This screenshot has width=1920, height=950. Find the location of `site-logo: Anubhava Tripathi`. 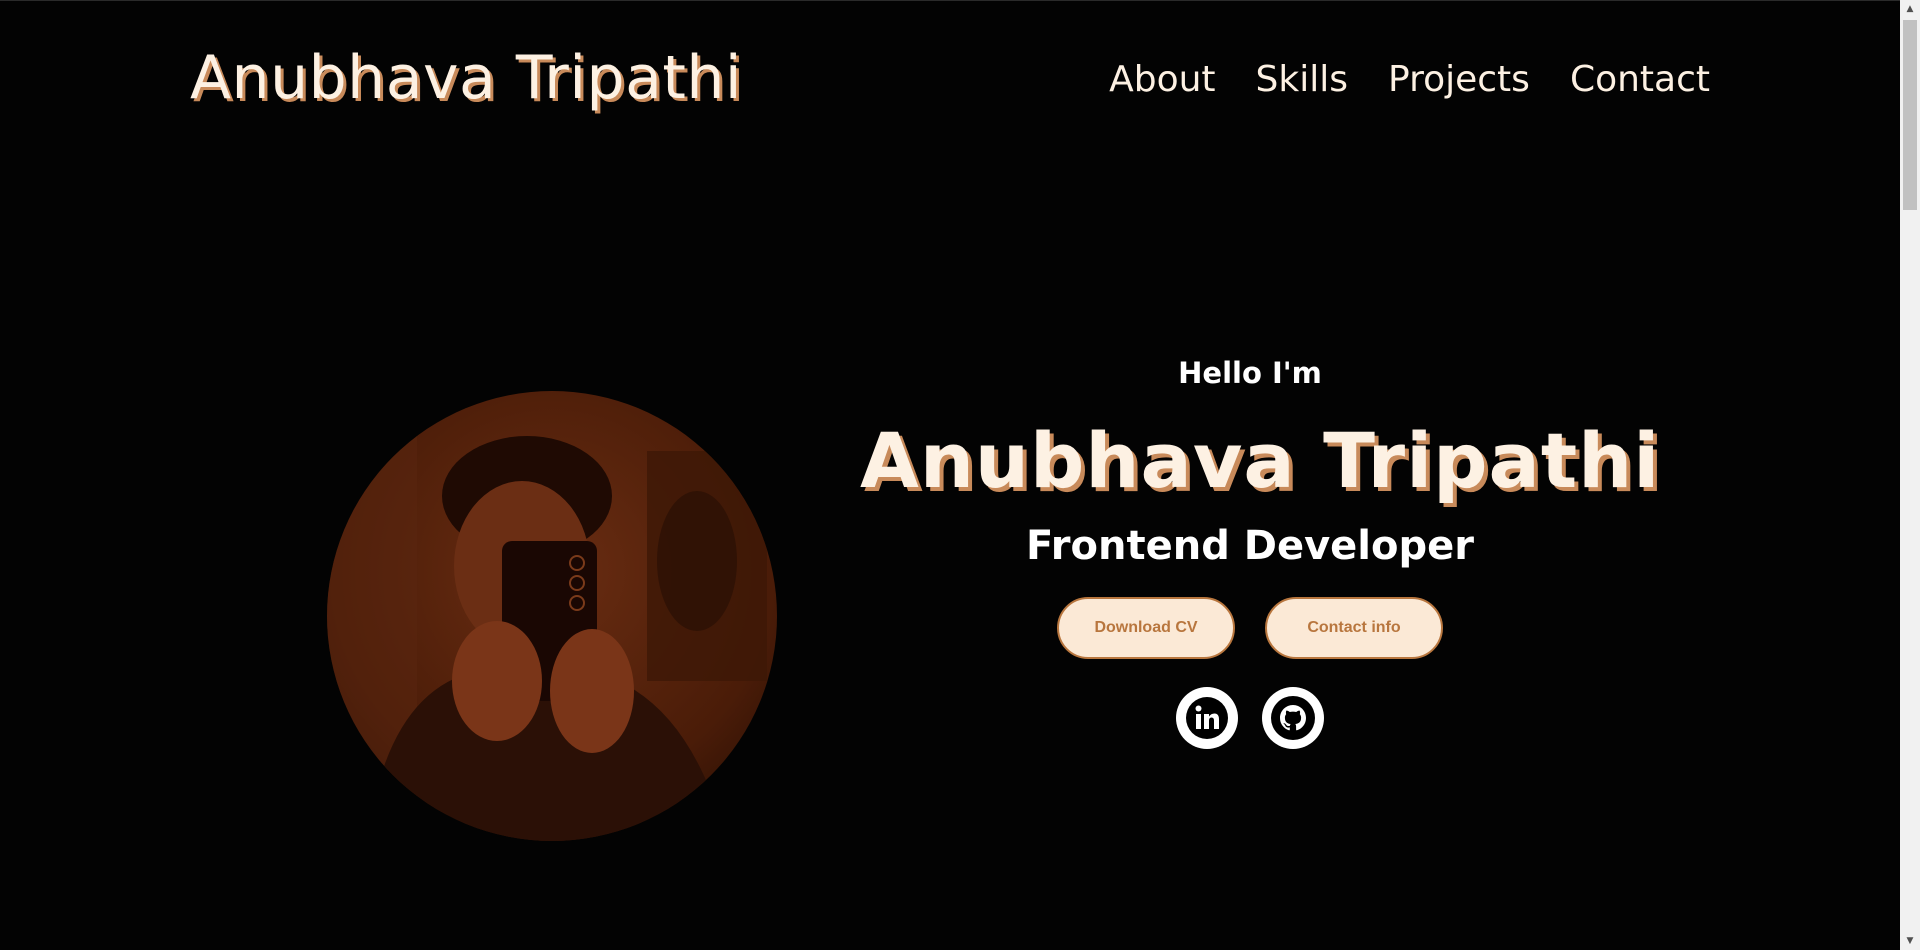

site-logo: Anubhava Tripathi is located at coordinates (466, 78).